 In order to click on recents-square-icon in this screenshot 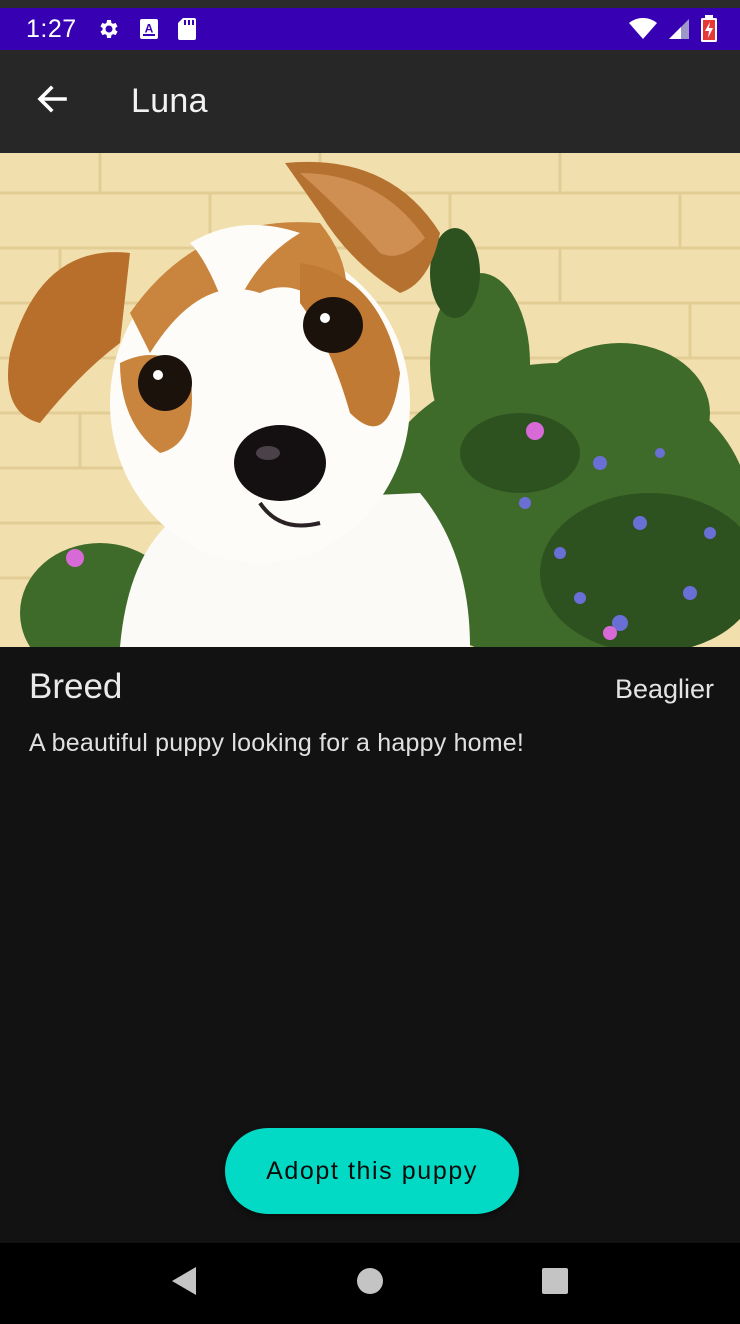, I will do `click(555, 1283)`.